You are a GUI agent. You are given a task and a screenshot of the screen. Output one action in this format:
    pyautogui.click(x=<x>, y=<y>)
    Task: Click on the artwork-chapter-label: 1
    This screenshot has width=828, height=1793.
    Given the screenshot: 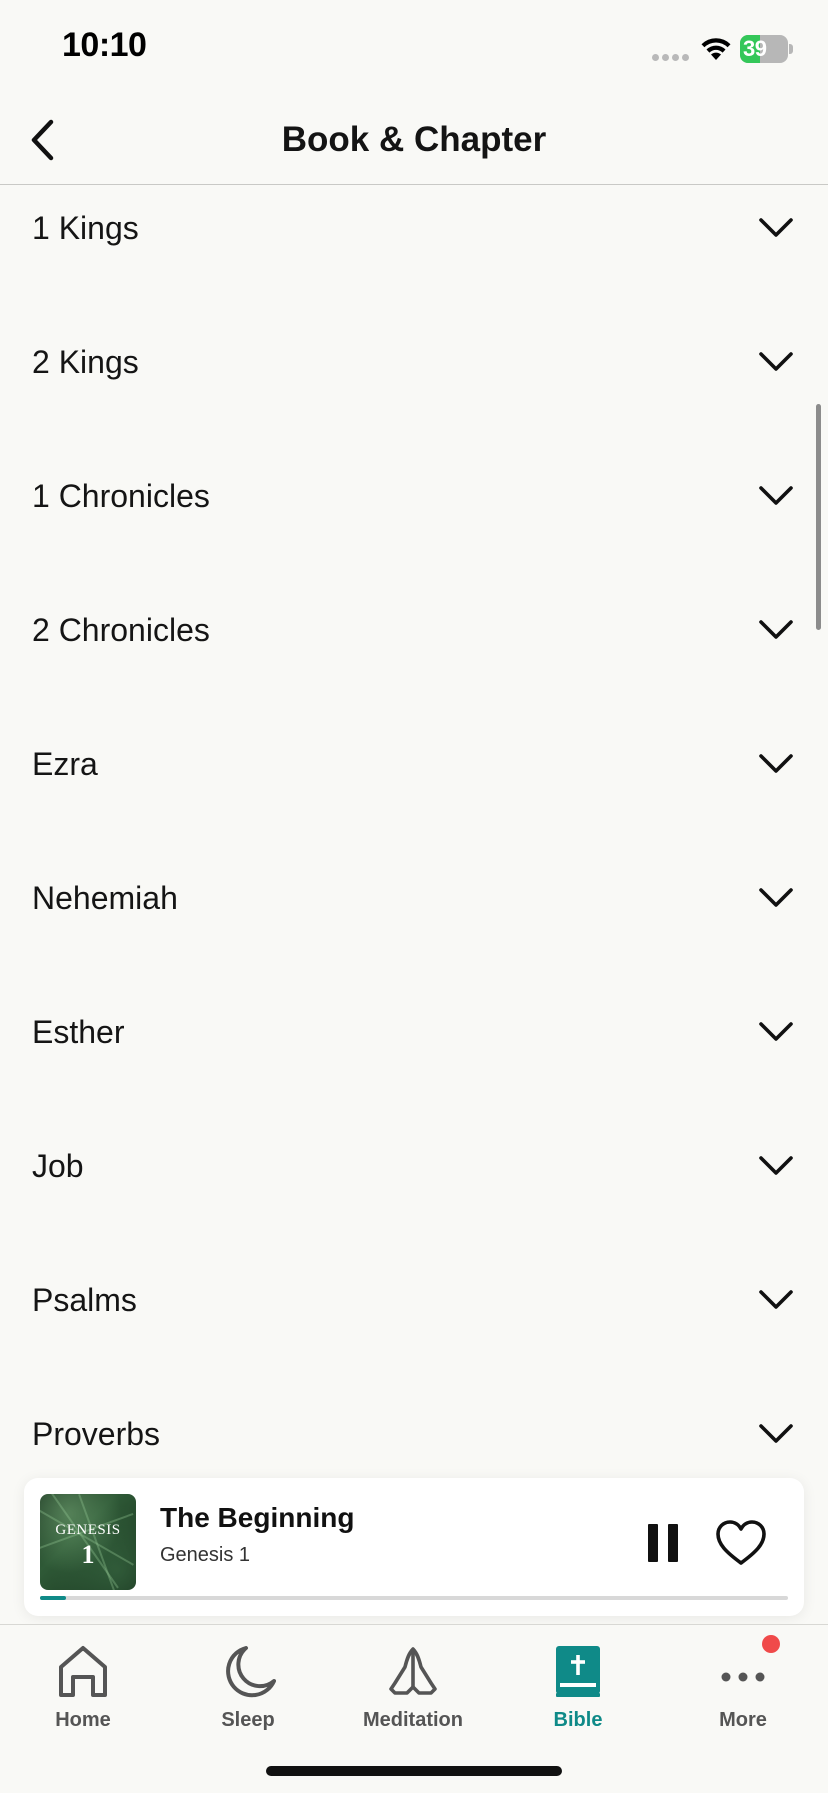 What is the action you would take?
    pyautogui.click(x=88, y=1554)
    